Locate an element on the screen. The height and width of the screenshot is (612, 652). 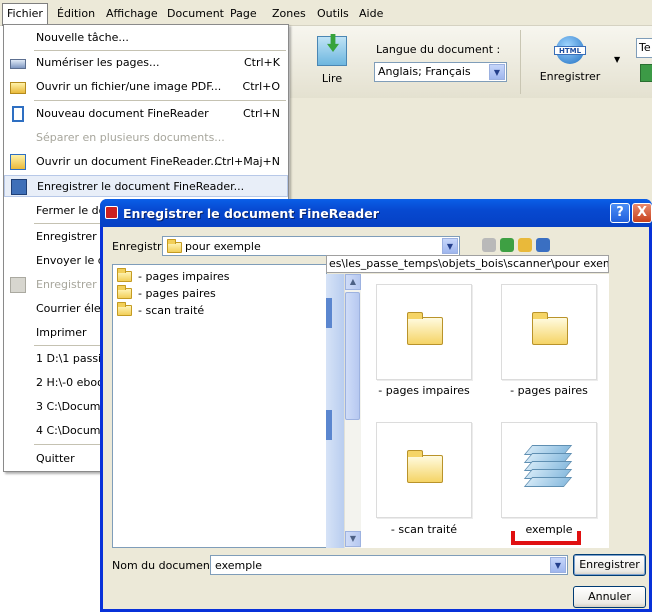
menu-item-new-document: Nouveau document FineReader Ctrl+N is located at coordinates (146, 114).